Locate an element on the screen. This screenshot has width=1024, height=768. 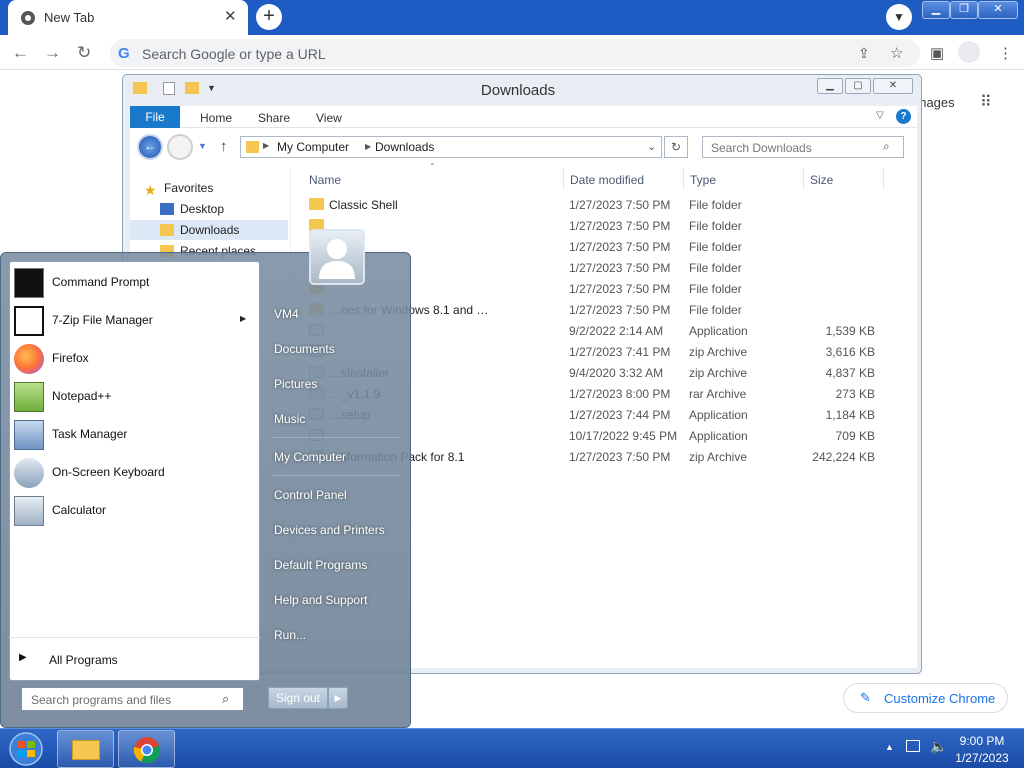
all-programs-button: ▶ All Programs is located at coordinates (134, 659).